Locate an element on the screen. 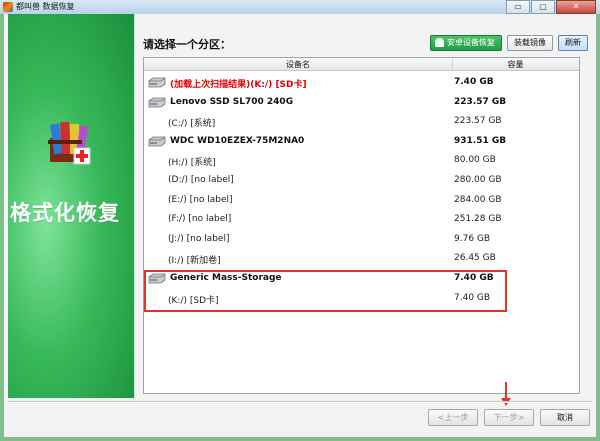 This screenshot has height=441, width=600. footer-divider-highlight is located at coordinates (300, 402).